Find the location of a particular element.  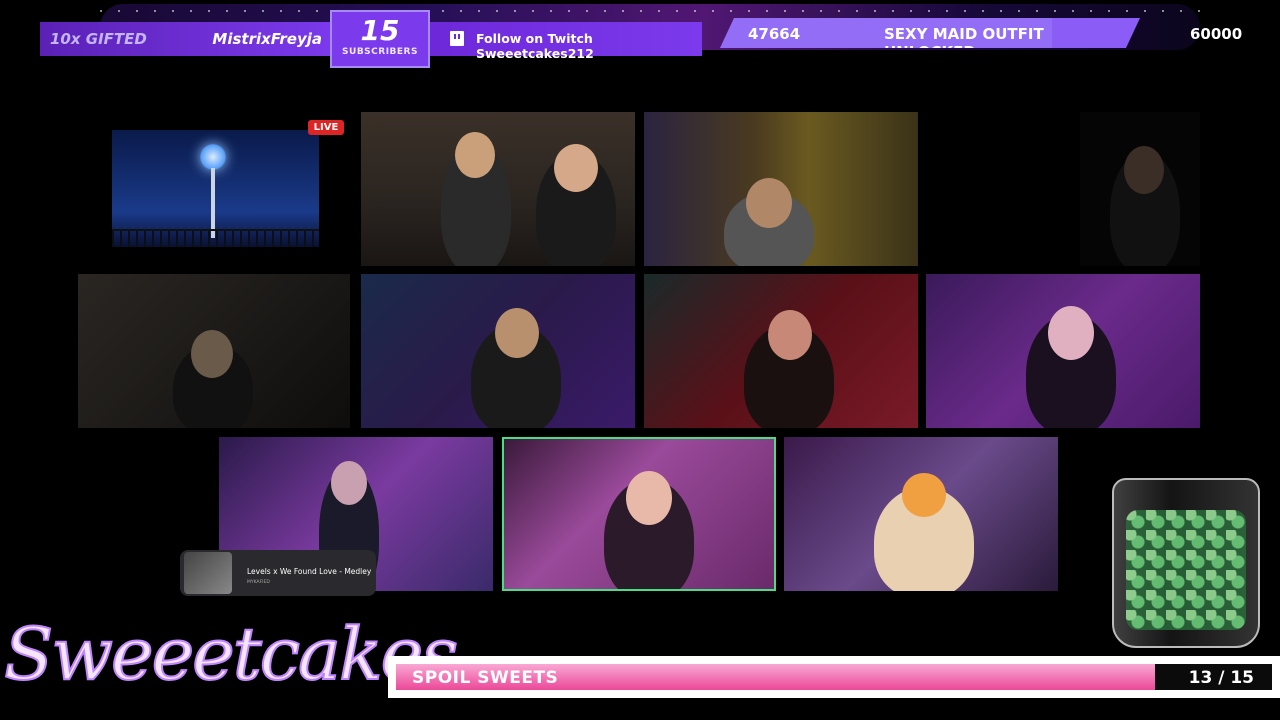

follow-banner: Follow on Twitch Sweeetcakes212 is located at coordinates (566, 41).